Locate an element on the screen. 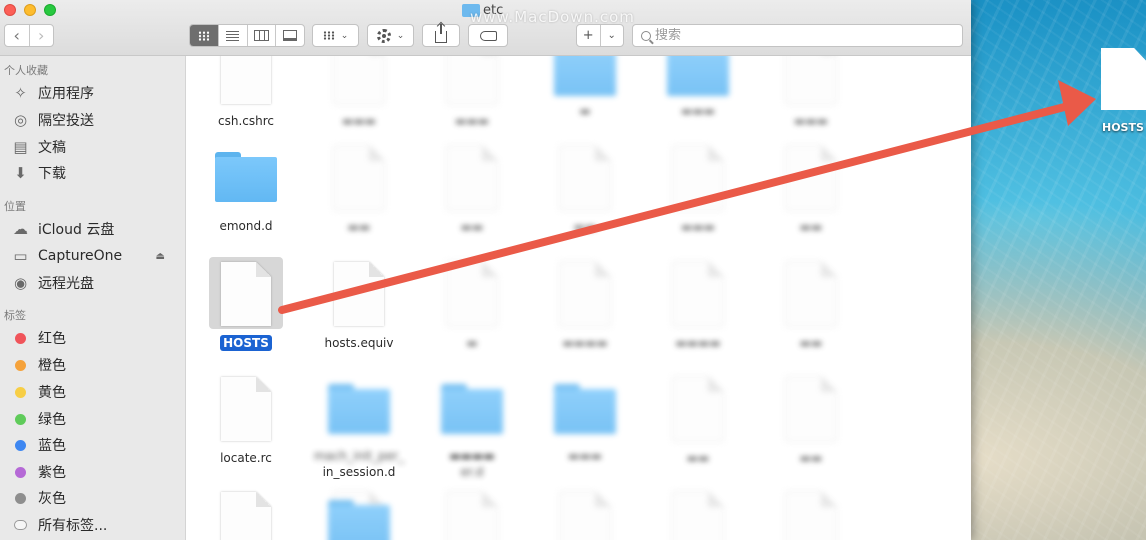 Image resolution: width=1146 pixels, height=540 pixels. file-item-hosts: HOSTS is located at coordinates (246, 306).